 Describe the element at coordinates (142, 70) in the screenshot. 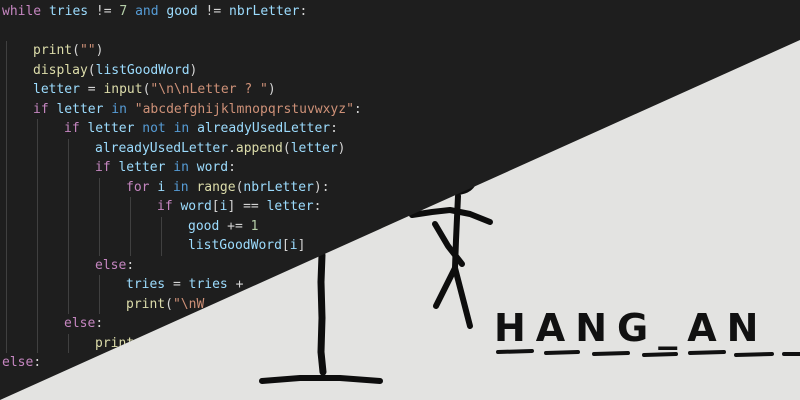

I see `code-token: listGoodWord` at that location.